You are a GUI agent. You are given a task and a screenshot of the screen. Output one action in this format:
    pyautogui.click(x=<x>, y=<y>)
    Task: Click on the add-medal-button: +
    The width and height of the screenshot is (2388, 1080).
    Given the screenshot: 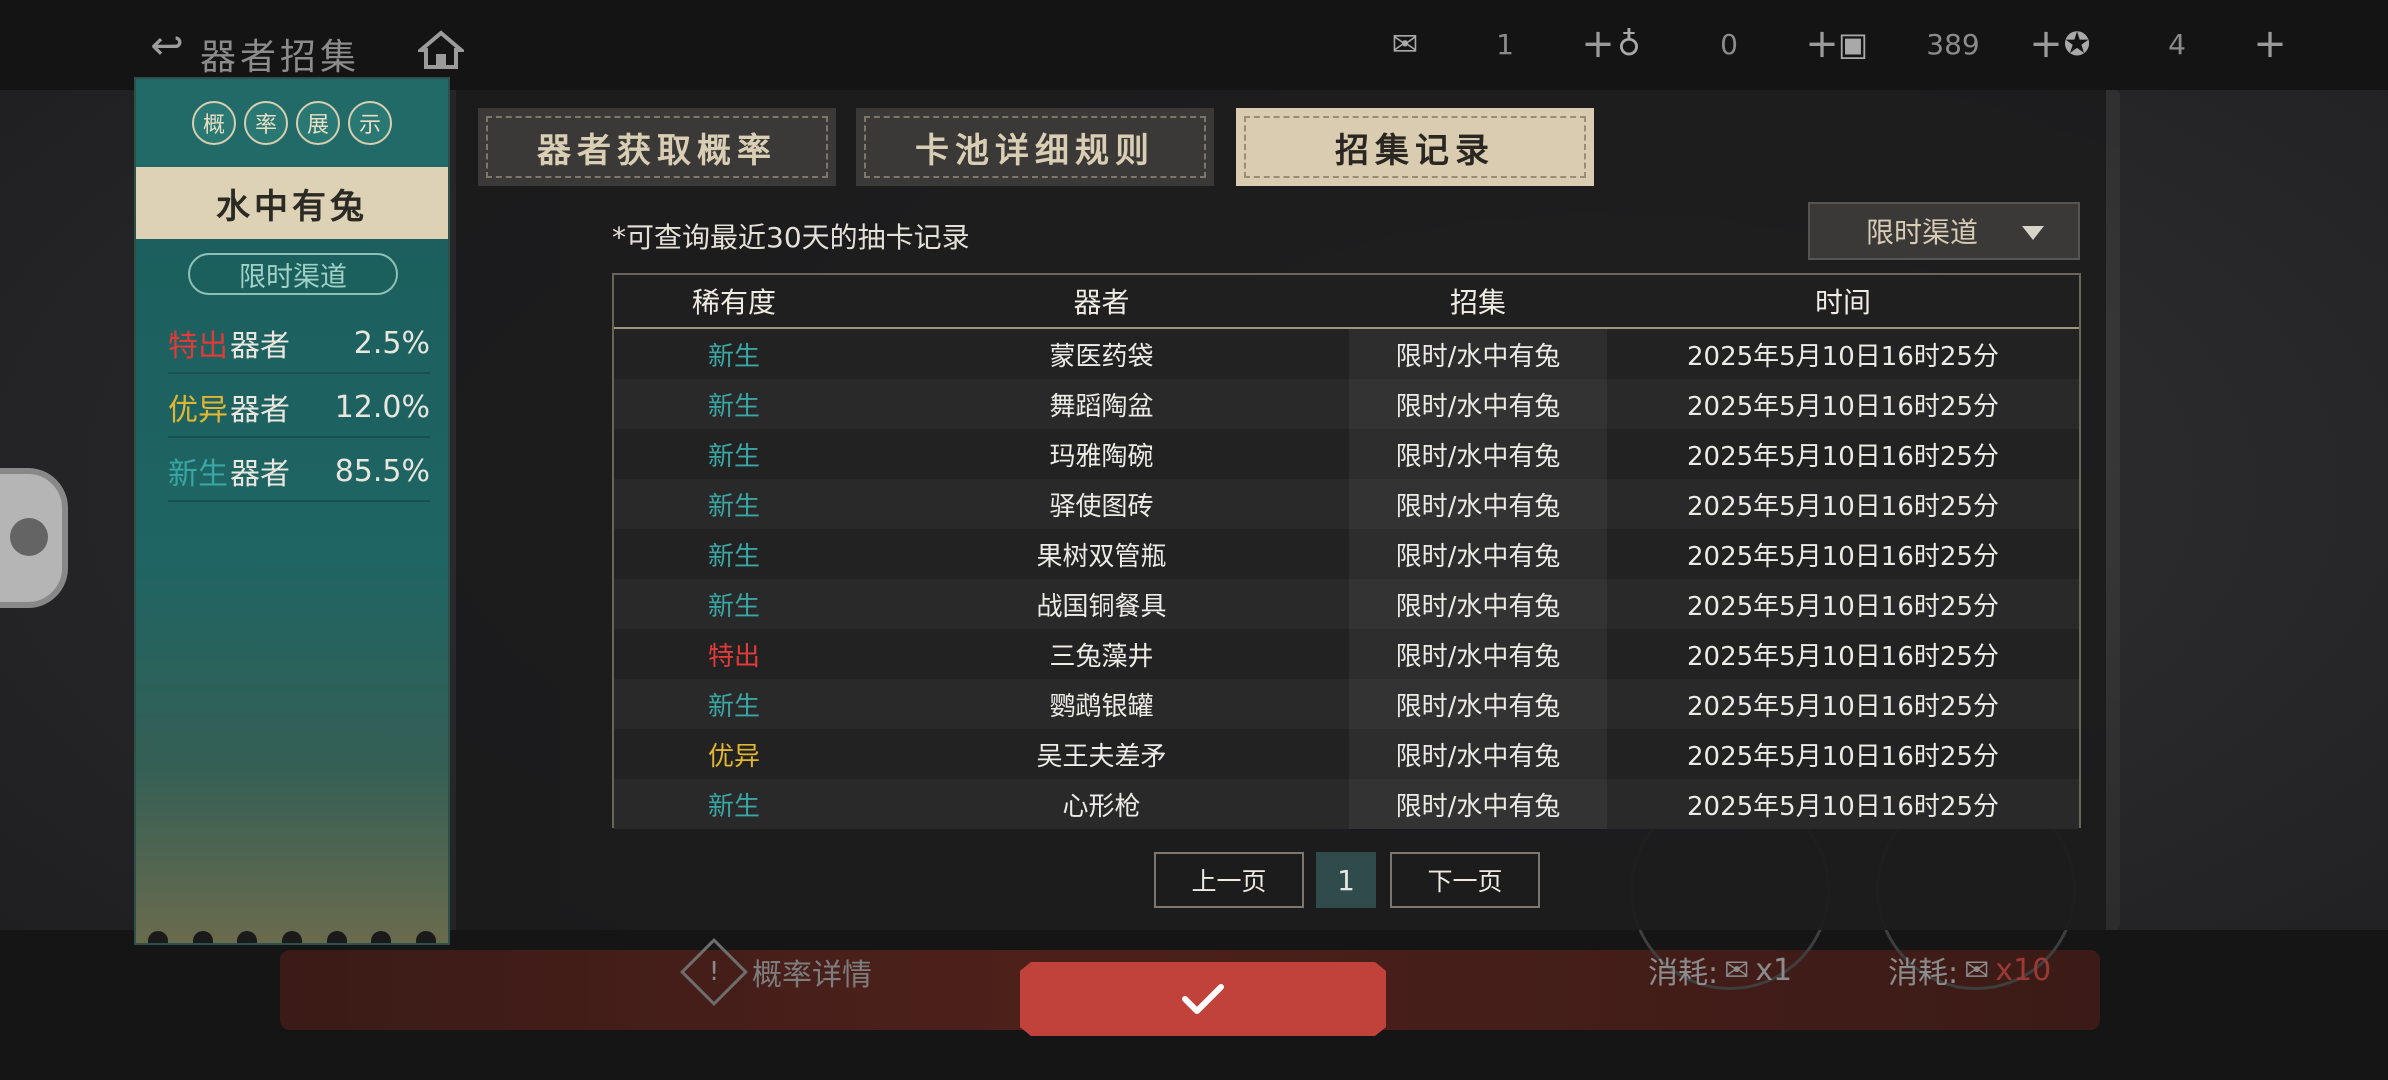 What is the action you would take?
    pyautogui.click(x=2270, y=44)
    